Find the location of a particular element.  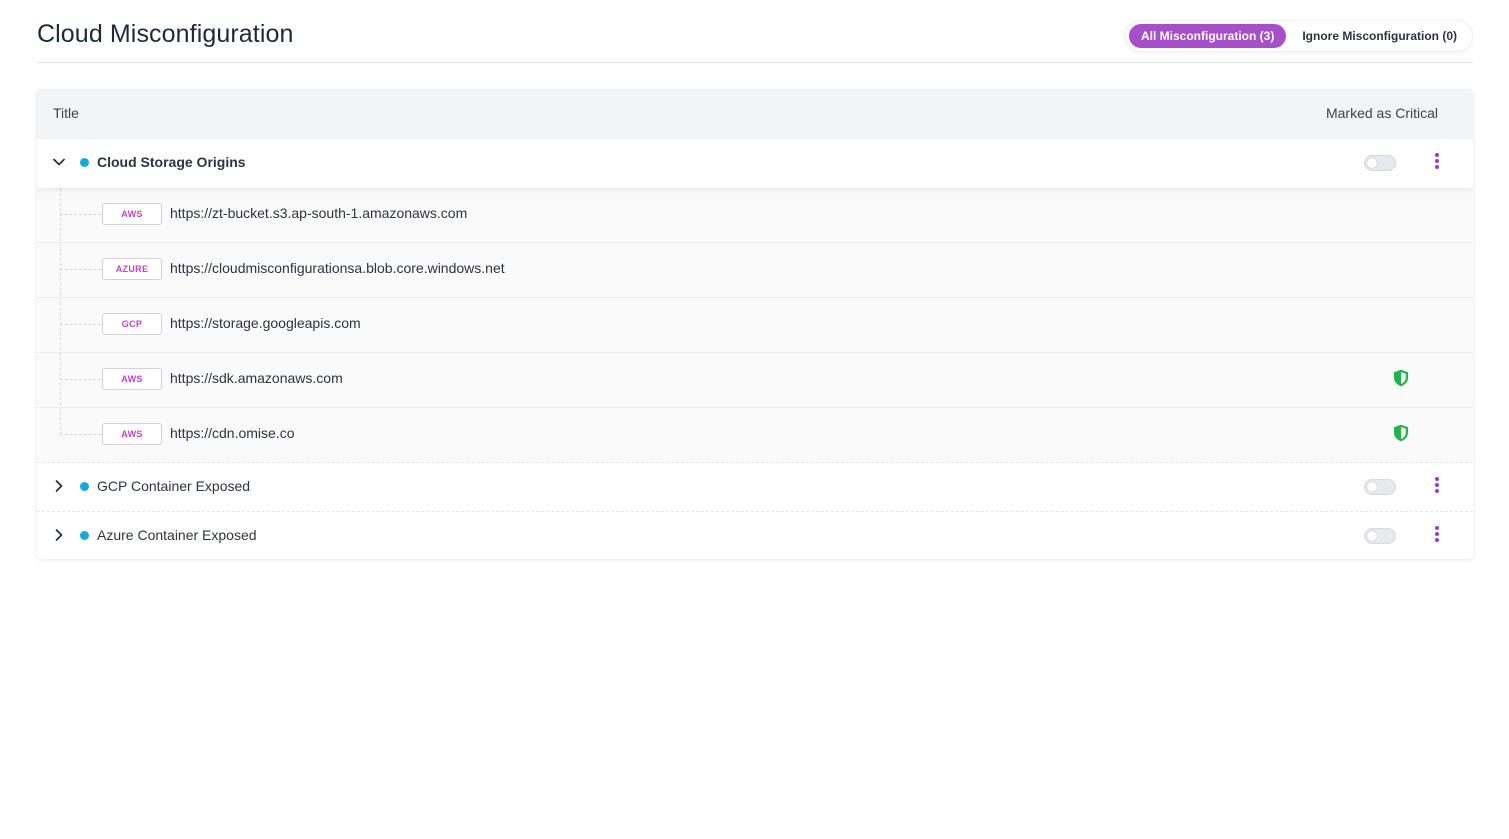

column-header-critical: Marked as Critical is located at coordinates (1381, 113).